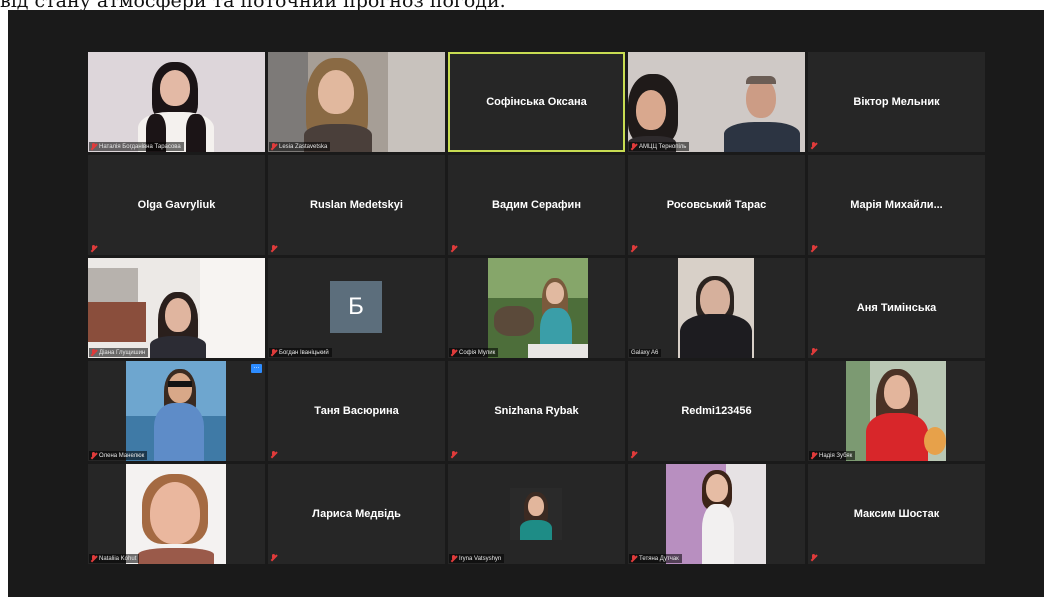  I want to click on participant-tile: Olga Gavryliuk, so click(176, 205).